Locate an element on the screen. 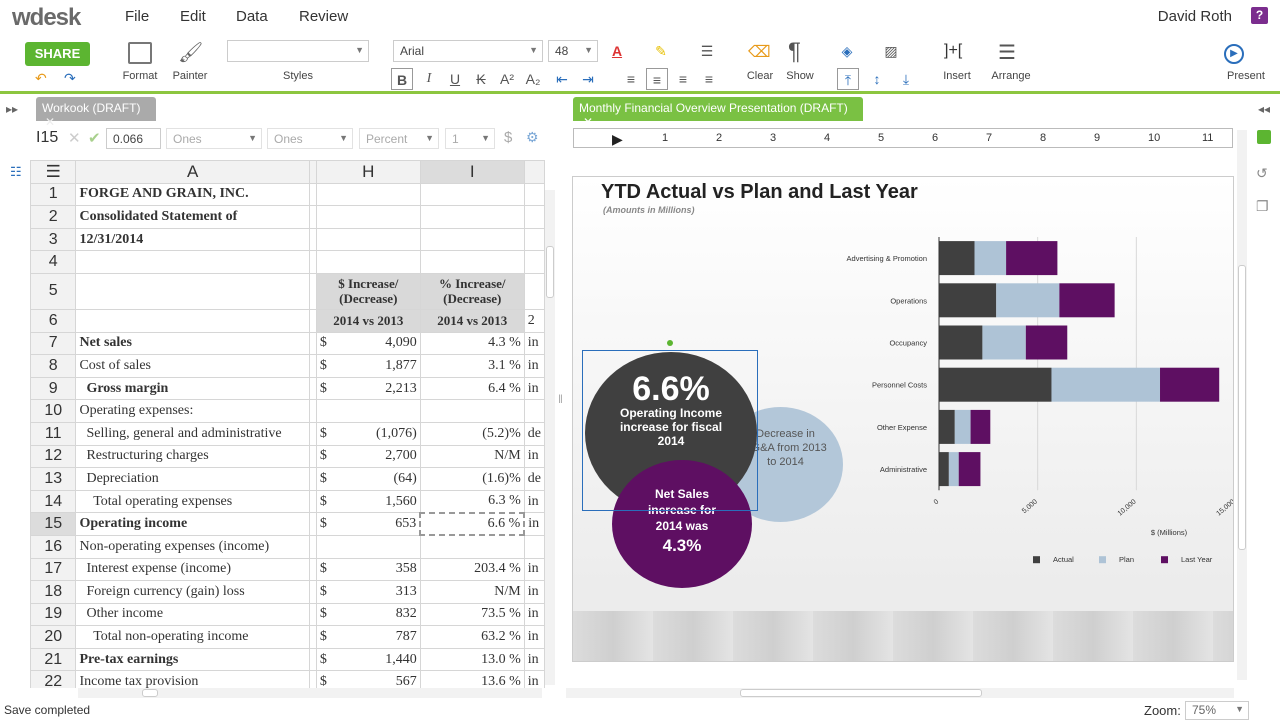  grid-cell: Selling, general and administrative is located at coordinates (192, 433).